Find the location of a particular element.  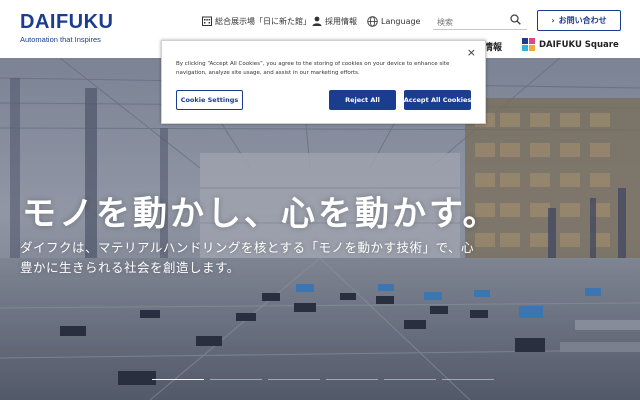

recruit-label: 採用情報 is located at coordinates (341, 21).